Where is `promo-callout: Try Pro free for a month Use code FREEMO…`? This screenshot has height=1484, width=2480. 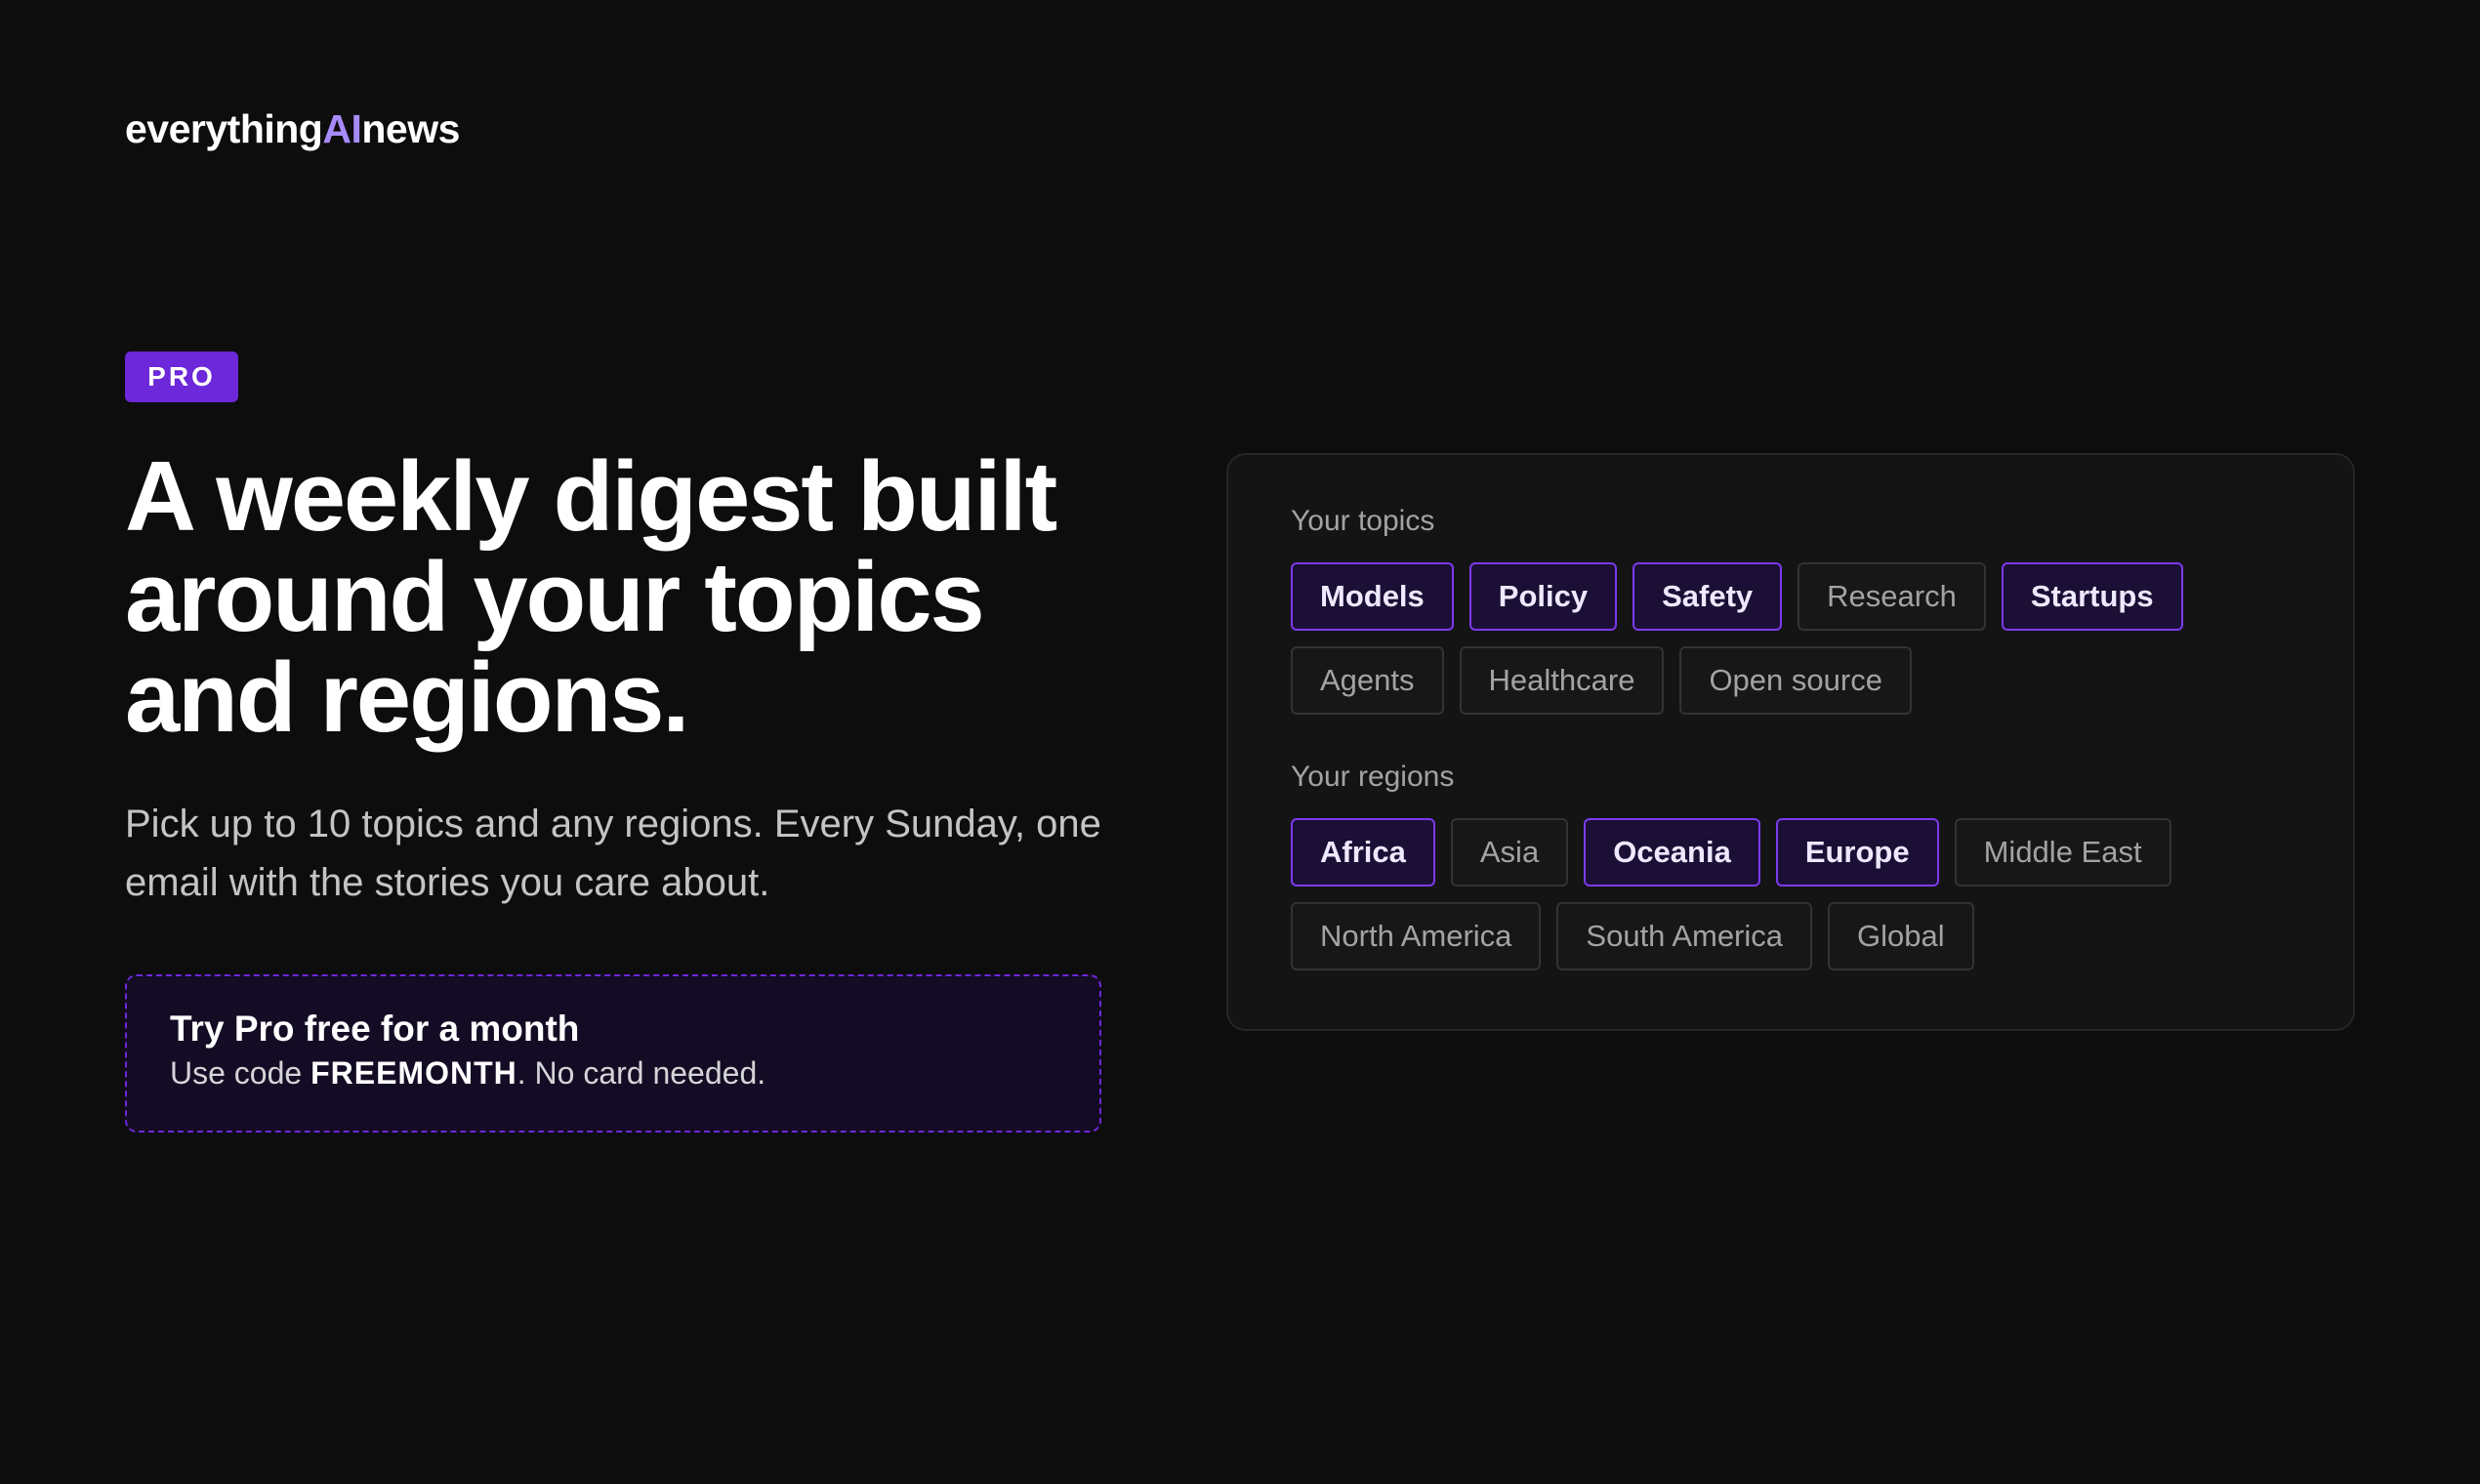 promo-callout: Try Pro free for a month Use code FREEMO… is located at coordinates (613, 1054).